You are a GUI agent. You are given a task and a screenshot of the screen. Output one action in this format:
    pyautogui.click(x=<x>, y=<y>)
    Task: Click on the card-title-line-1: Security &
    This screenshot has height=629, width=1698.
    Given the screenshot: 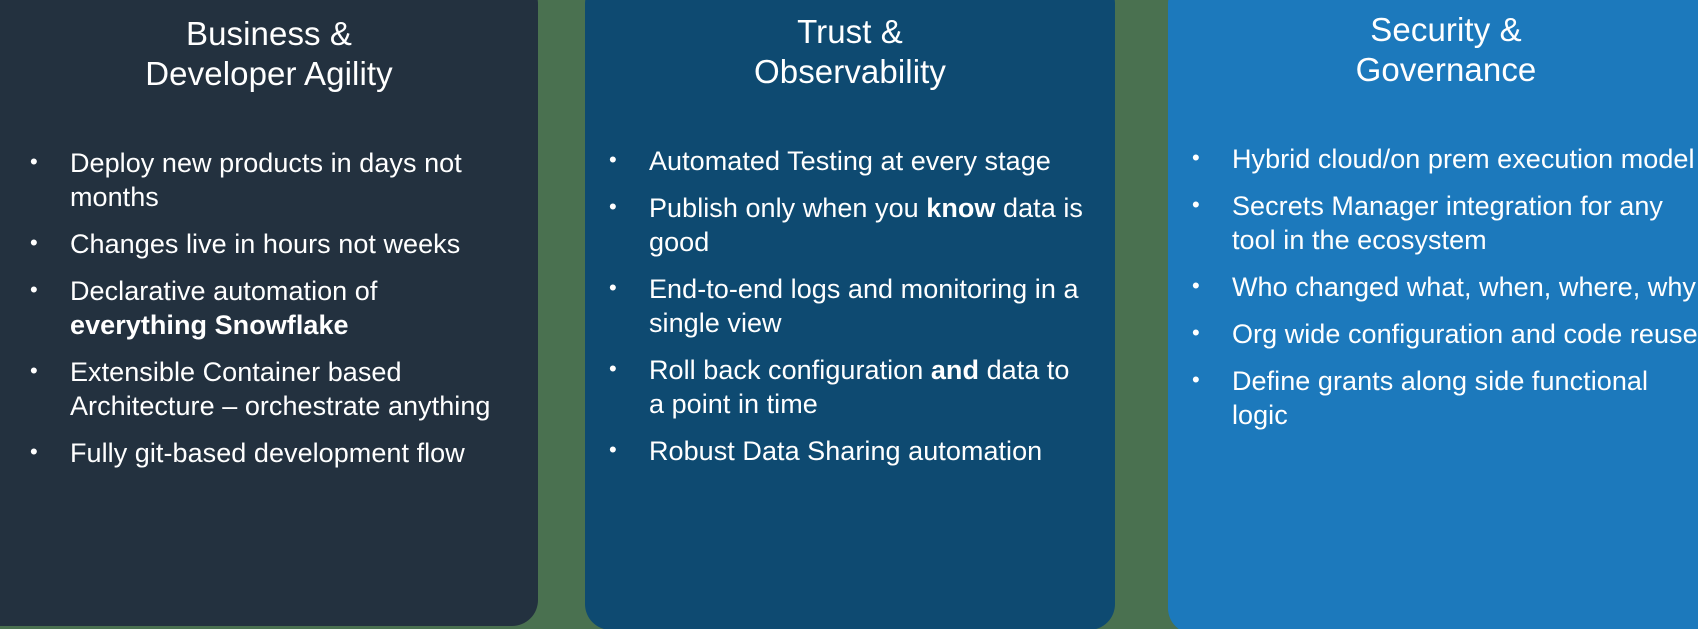 What is the action you would take?
    pyautogui.click(x=1446, y=29)
    